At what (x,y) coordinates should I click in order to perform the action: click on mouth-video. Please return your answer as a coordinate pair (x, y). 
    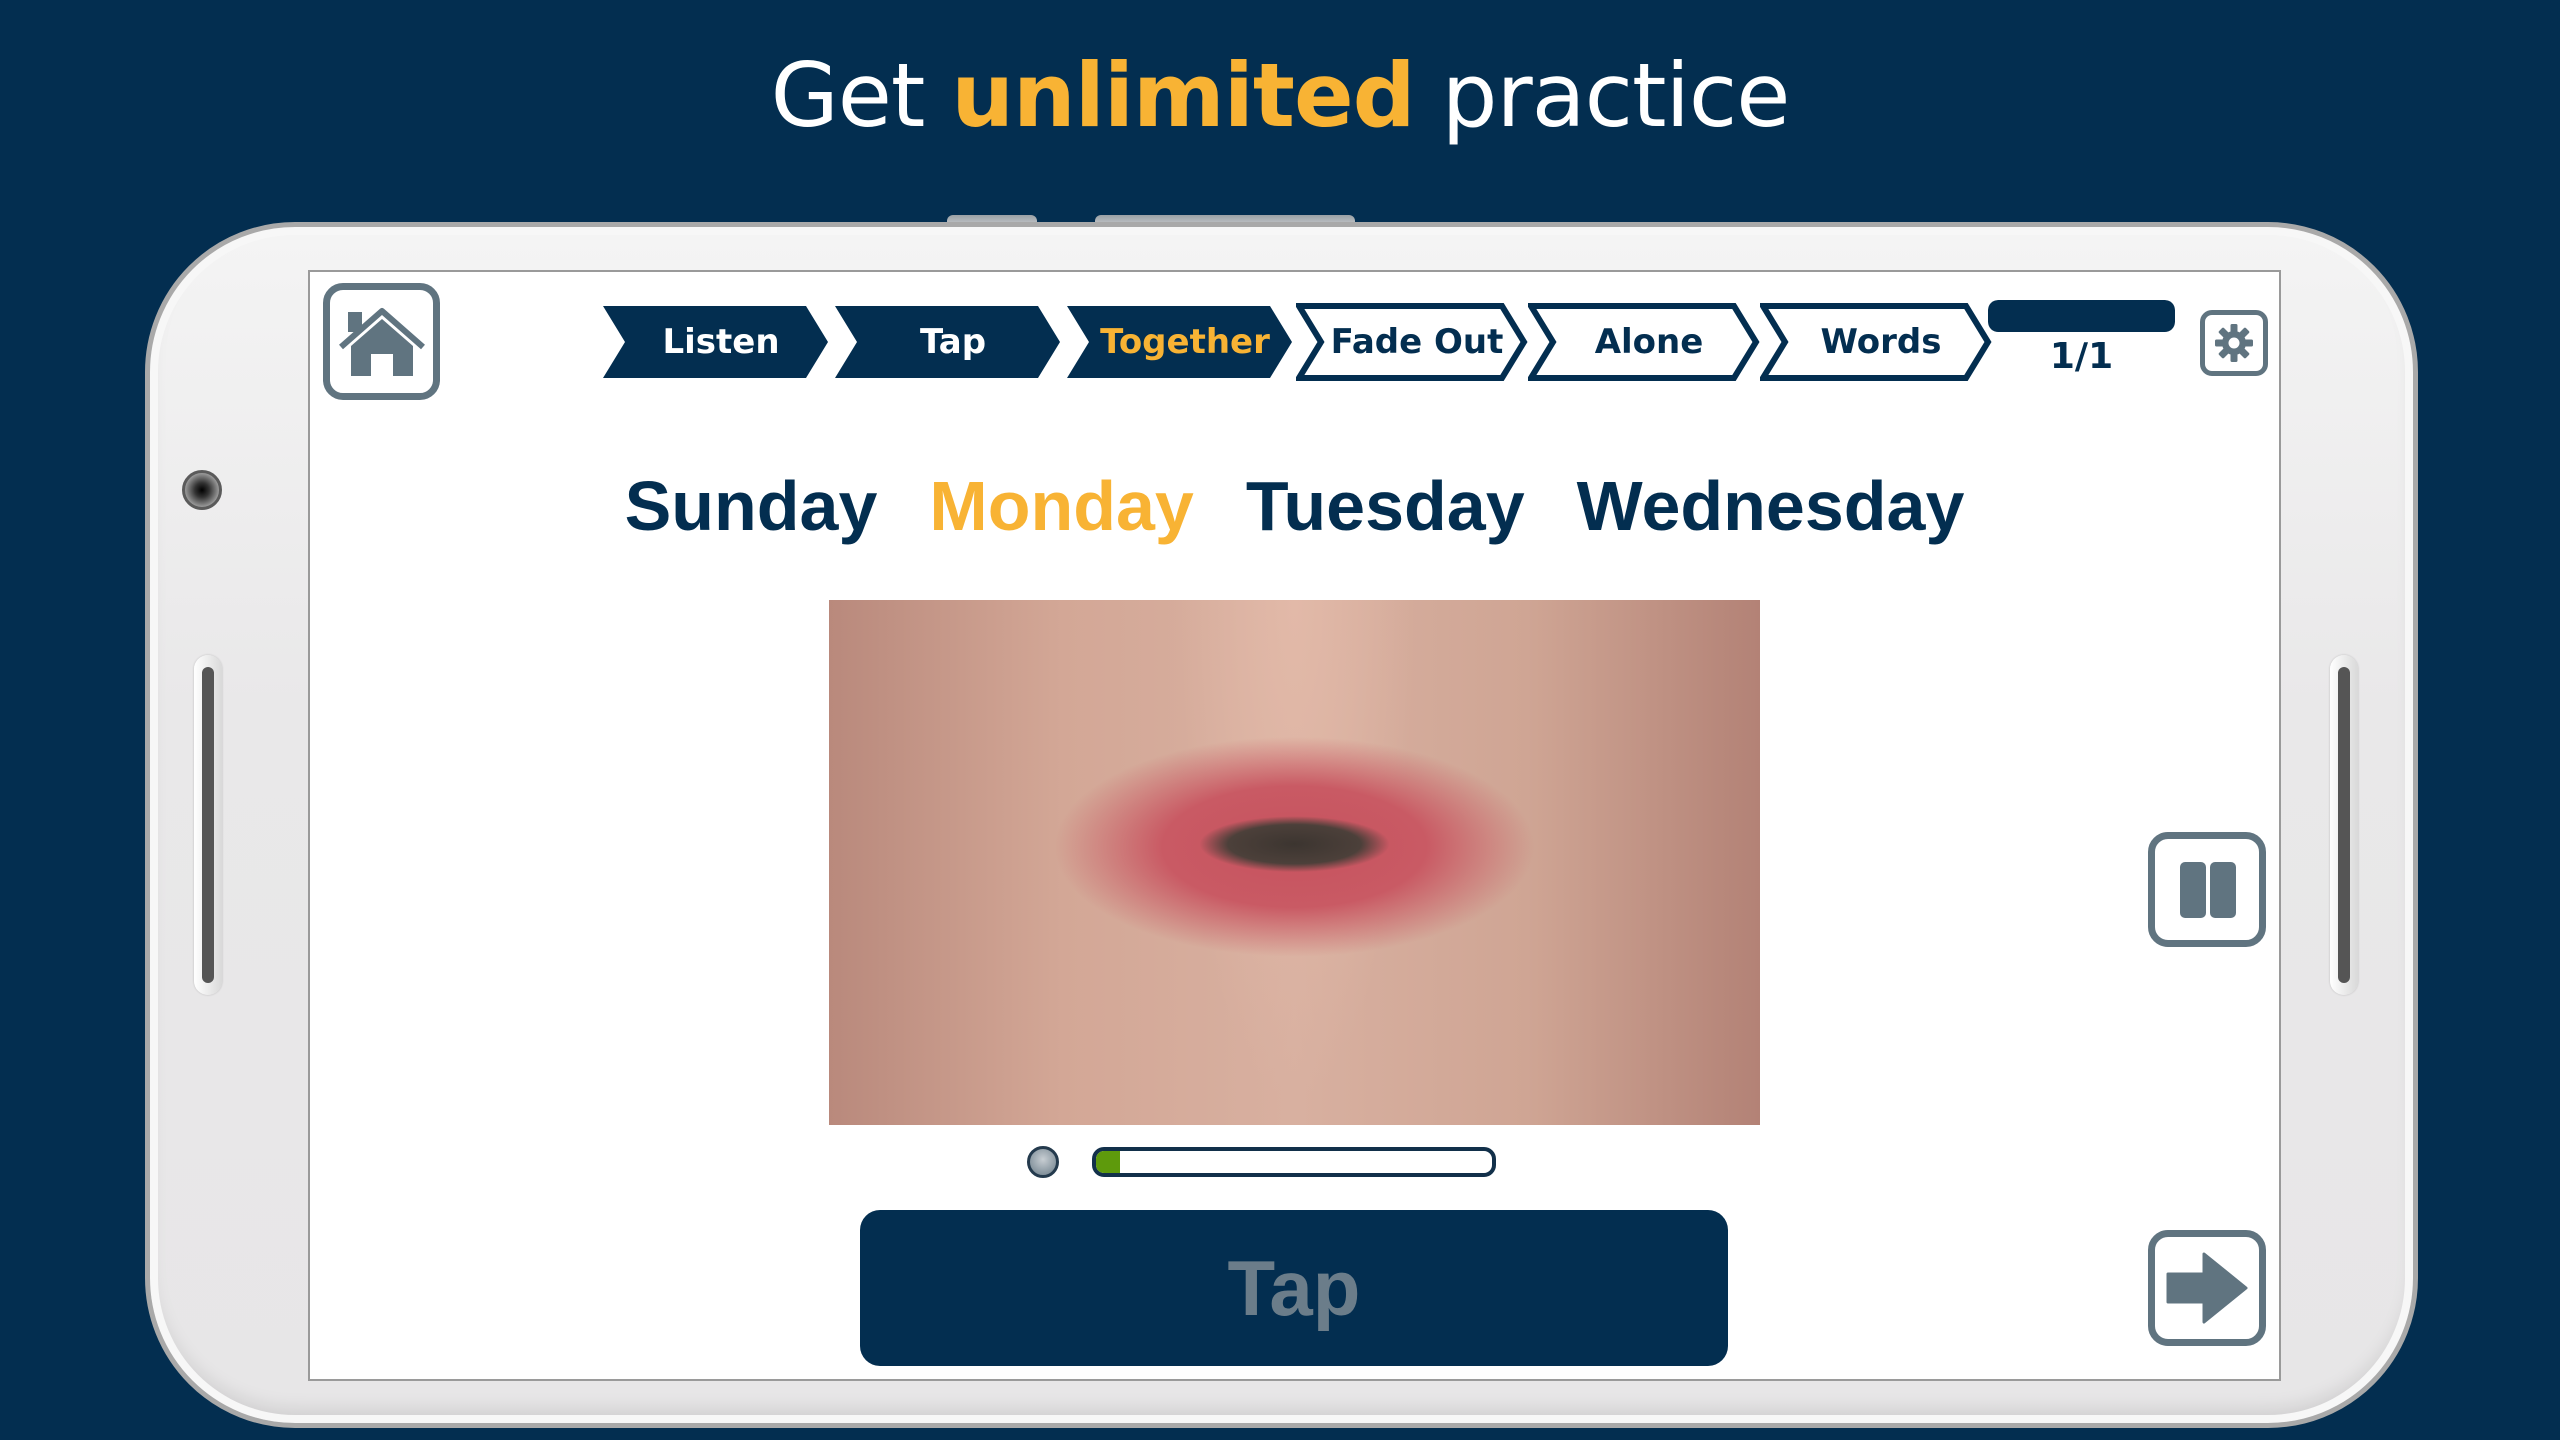
    Looking at the image, I should click on (1294, 862).